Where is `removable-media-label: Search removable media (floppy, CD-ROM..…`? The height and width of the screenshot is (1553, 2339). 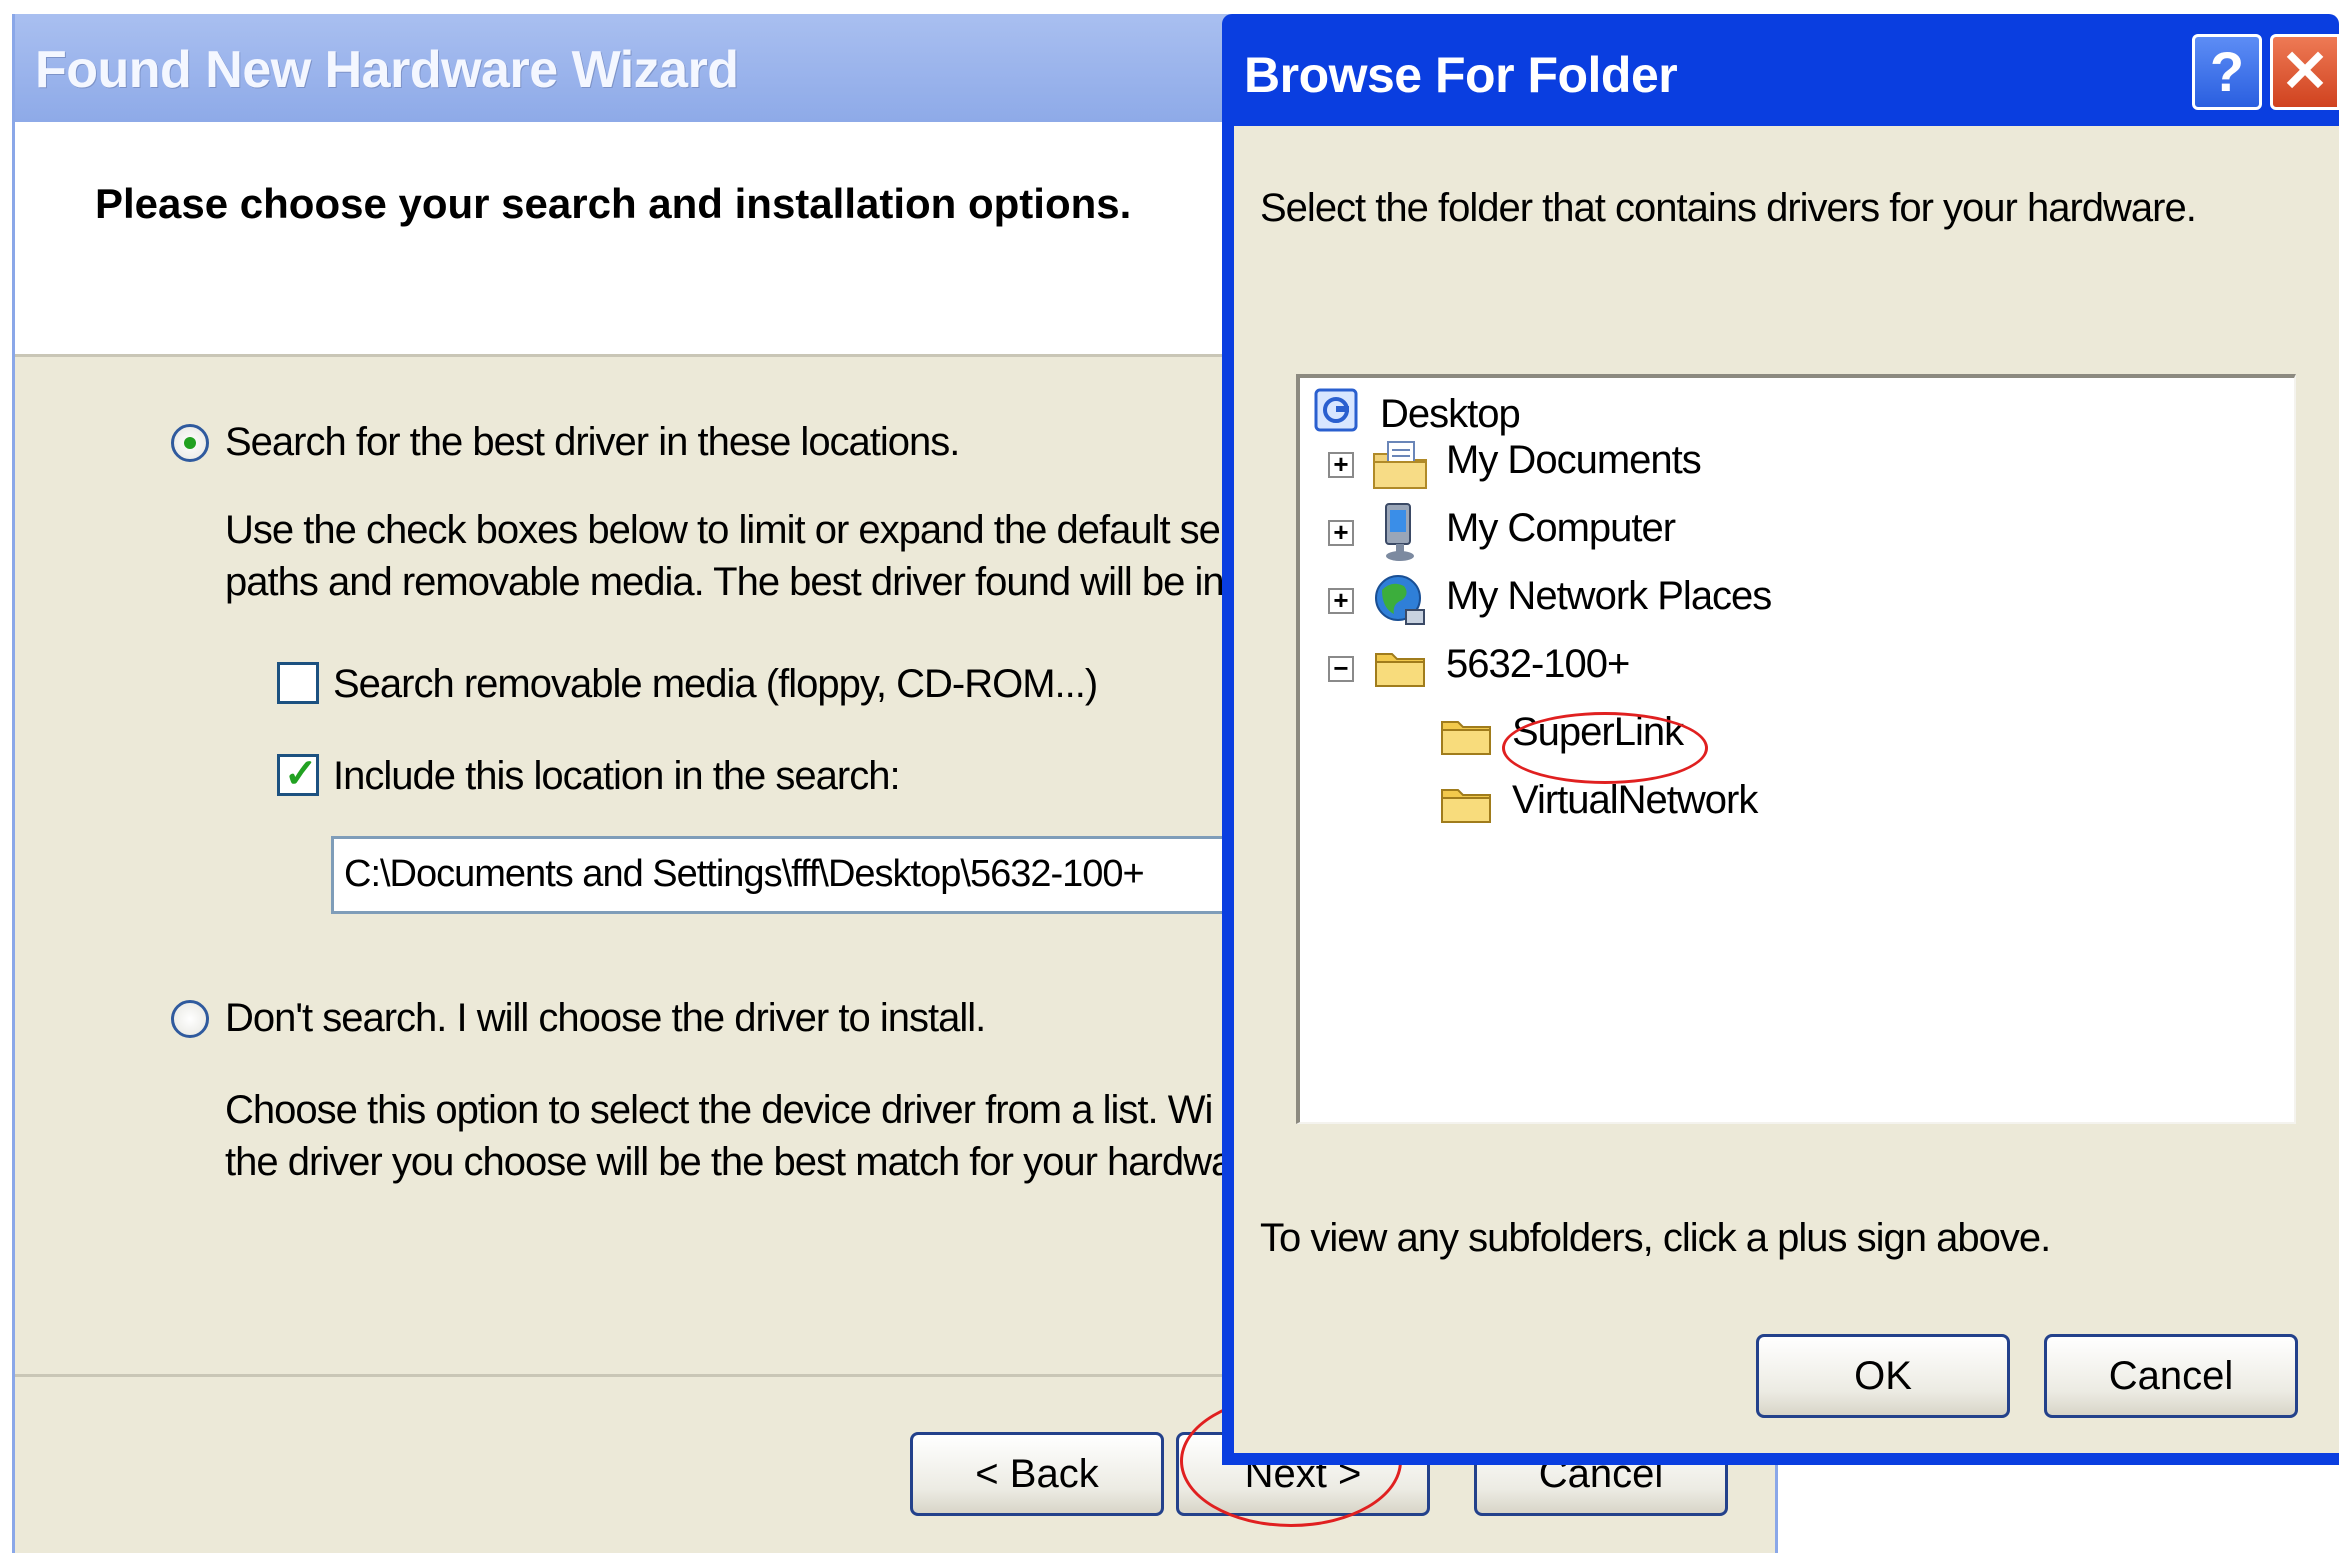 removable-media-label: Search removable media (floppy, CD-ROM..… is located at coordinates (715, 684).